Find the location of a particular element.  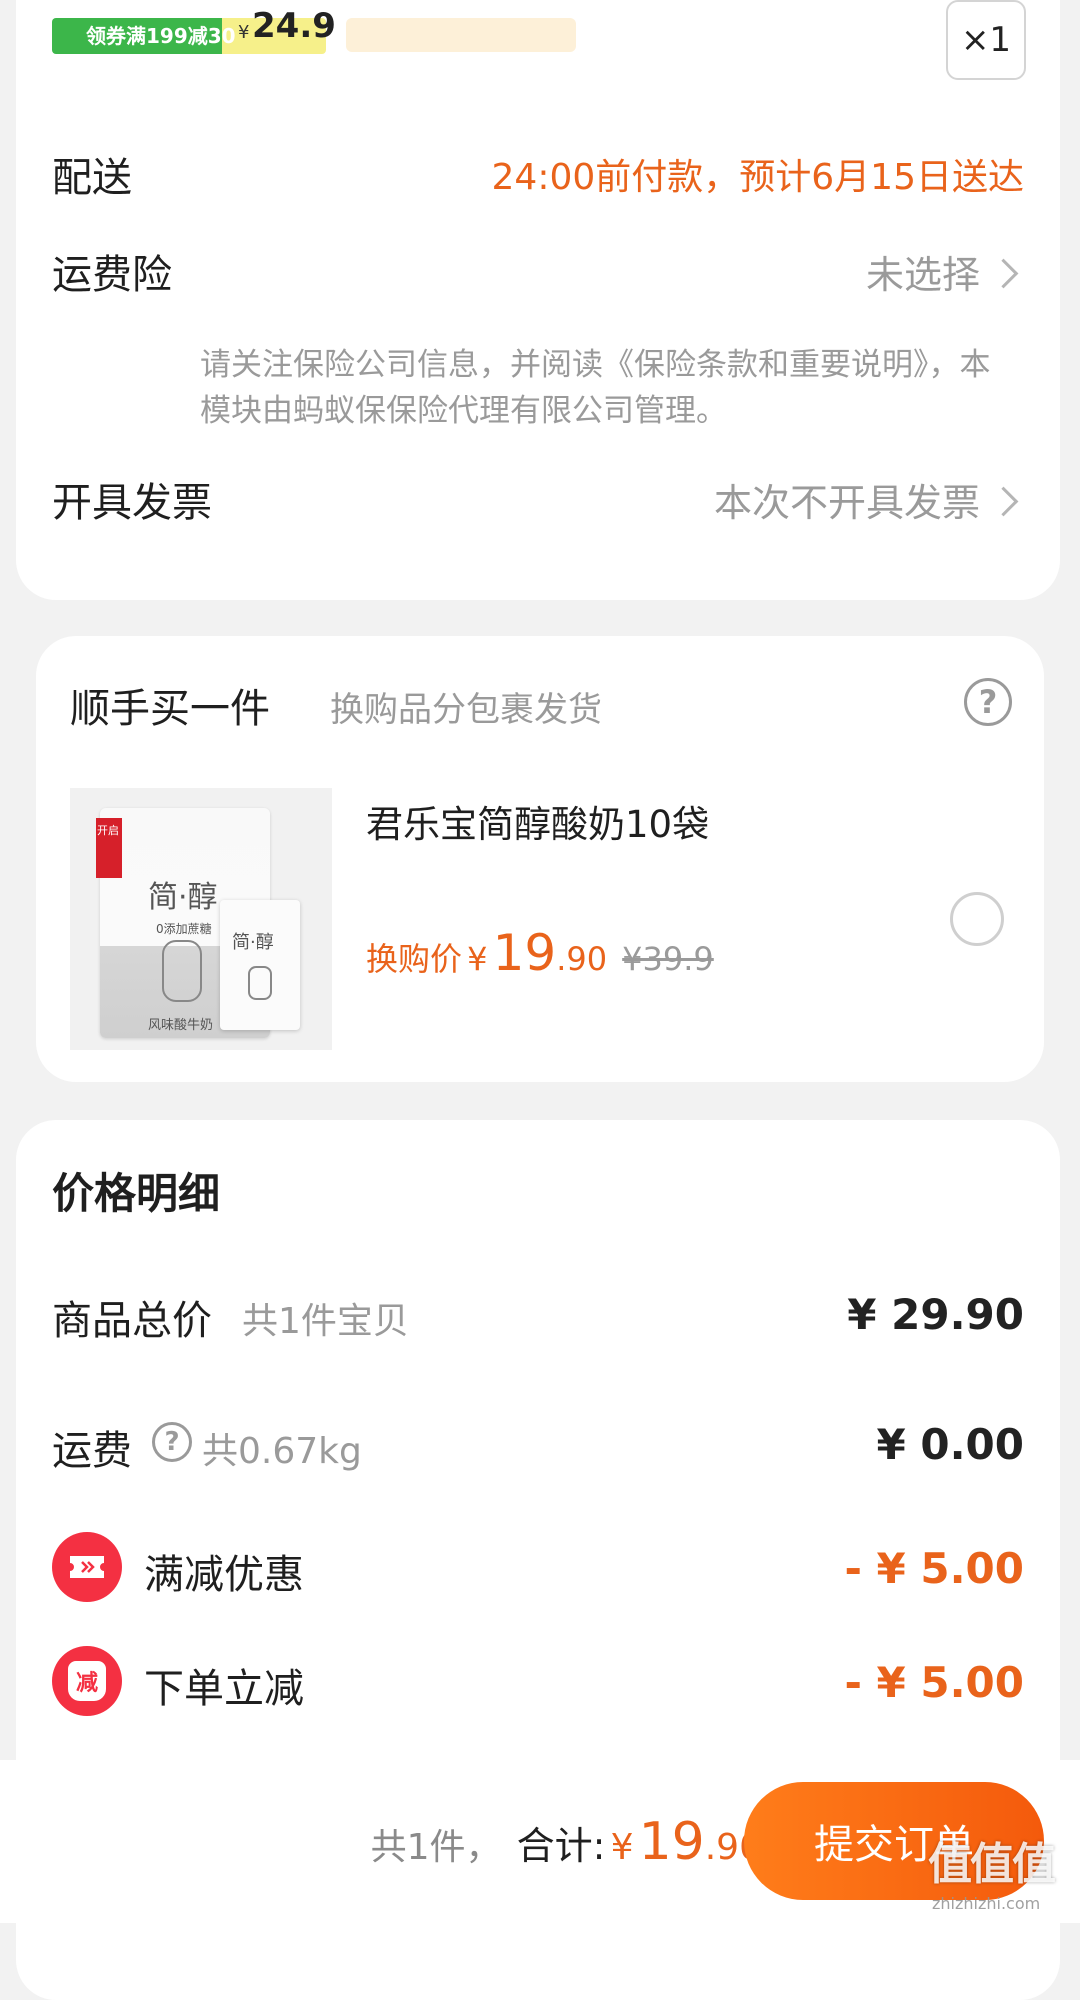

addon-price-label: 换购价 is located at coordinates (414, 959).